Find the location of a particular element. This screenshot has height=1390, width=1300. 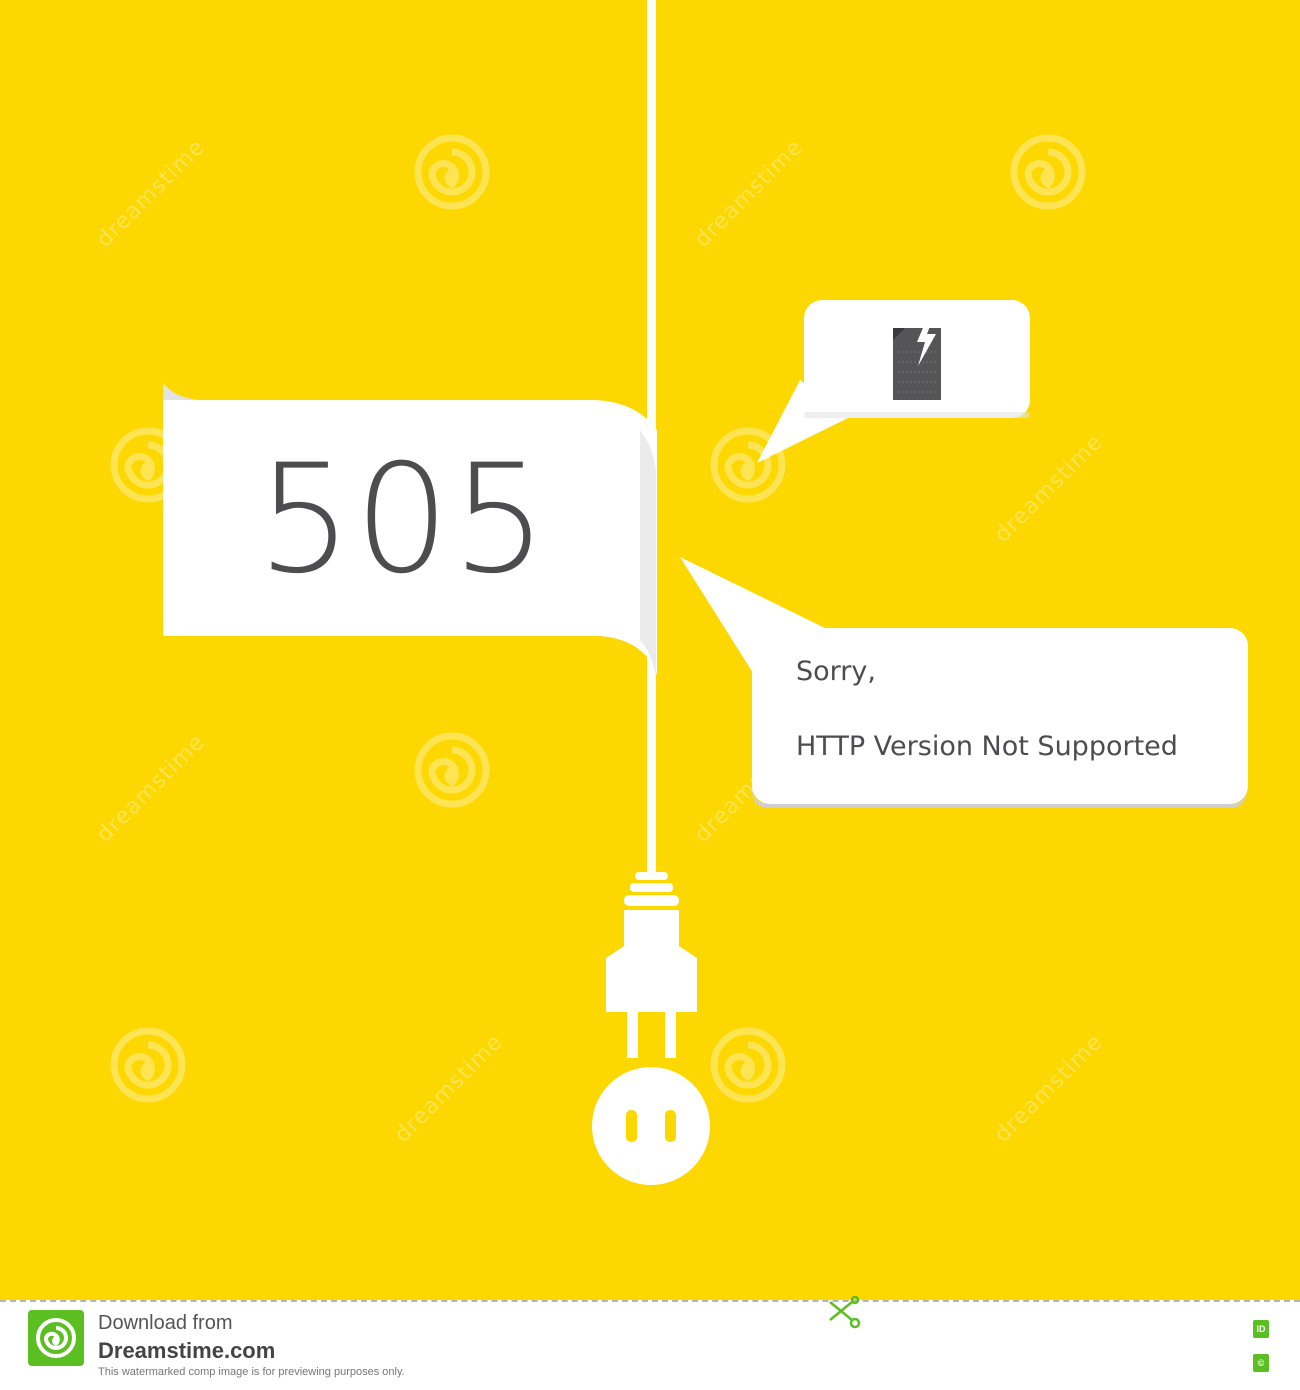

id-badge: ID is located at coordinates (1261, 1329).